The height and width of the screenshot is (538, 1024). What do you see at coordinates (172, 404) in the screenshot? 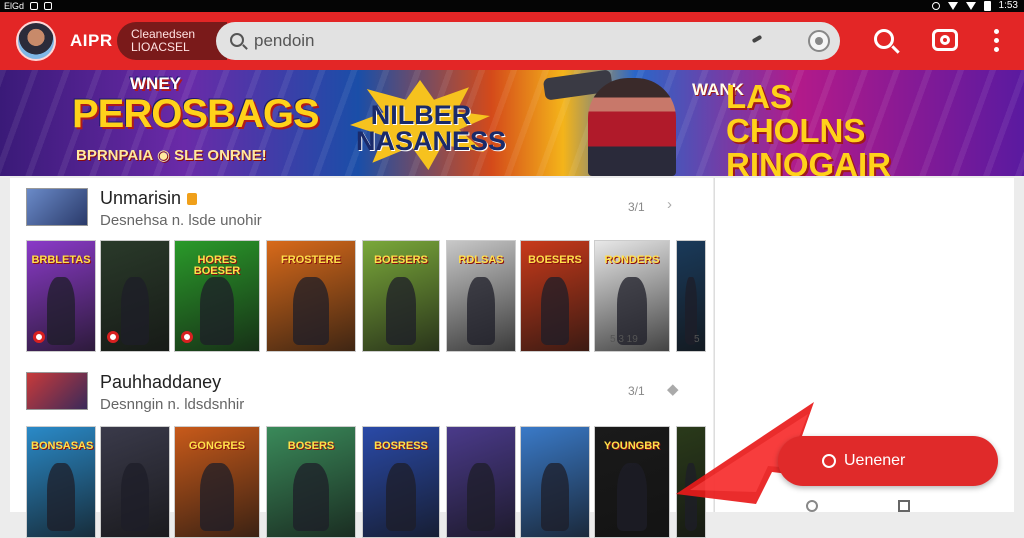
I see `section-subtitle: Desnngin n. ldsdsnhir` at bounding box center [172, 404].